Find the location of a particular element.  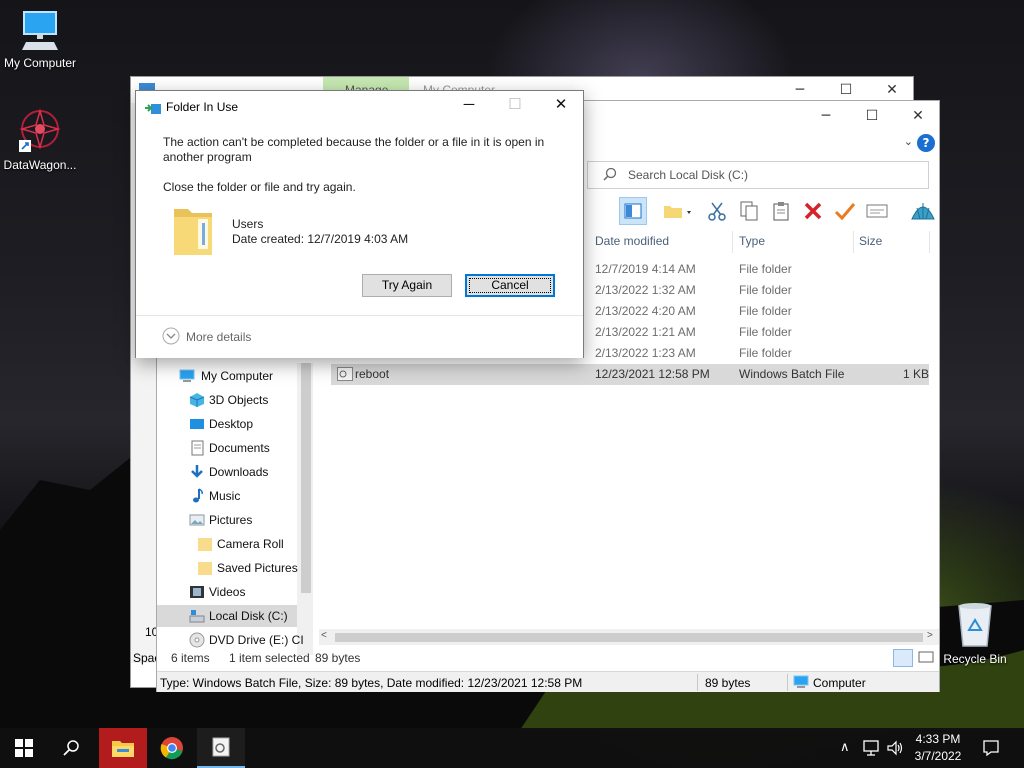

recycle-bin-icon is located at coordinates (975, 625).